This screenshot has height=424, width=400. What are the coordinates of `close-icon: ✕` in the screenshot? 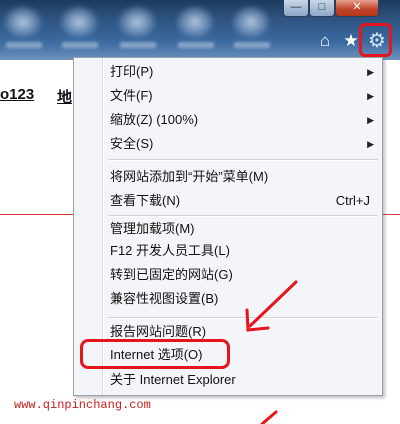 It's located at (357, 7).